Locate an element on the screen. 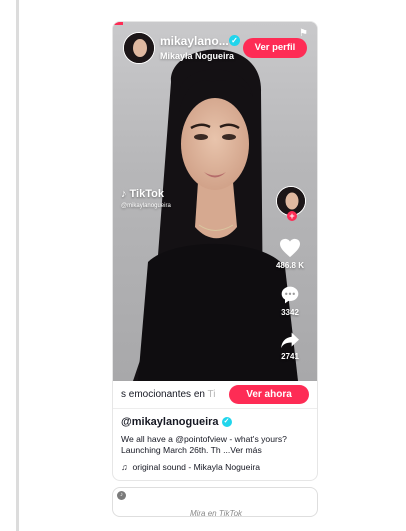 Image resolution: width=406 pixels, height=531 pixels. view-profile-button: Ver perfil is located at coordinates (275, 48).